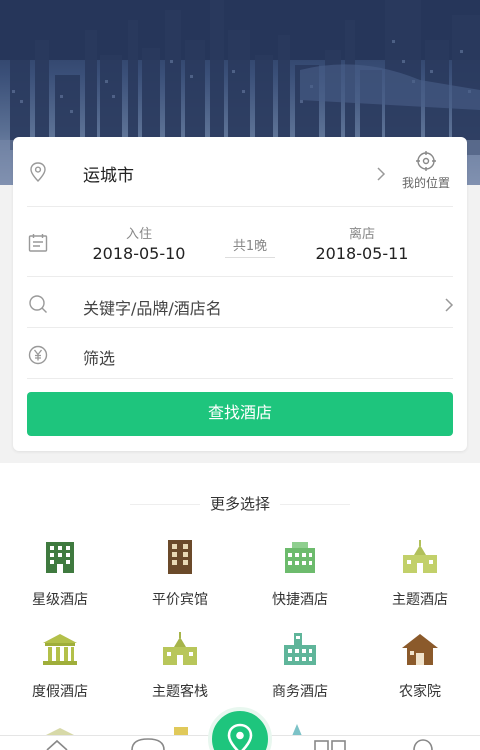  Describe the element at coordinates (180, 557) in the screenshot. I see `budget-hotel-icon` at that location.